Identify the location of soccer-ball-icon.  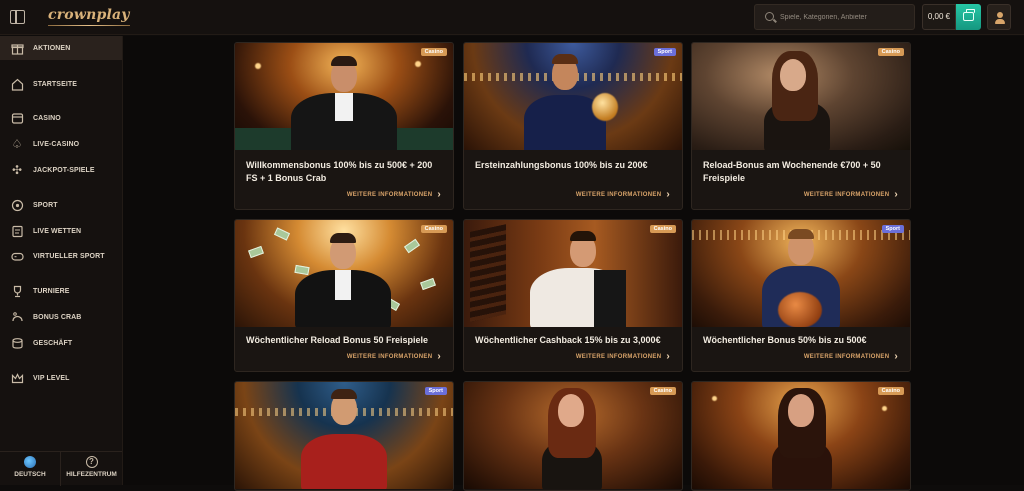
(17, 205).